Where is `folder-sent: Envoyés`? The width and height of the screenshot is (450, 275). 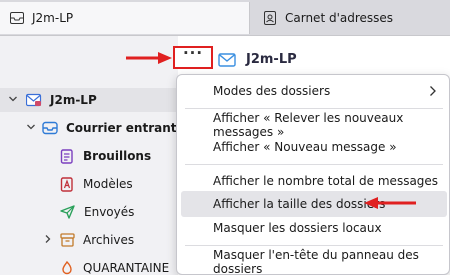 folder-sent: Envoyés is located at coordinates (97, 212).